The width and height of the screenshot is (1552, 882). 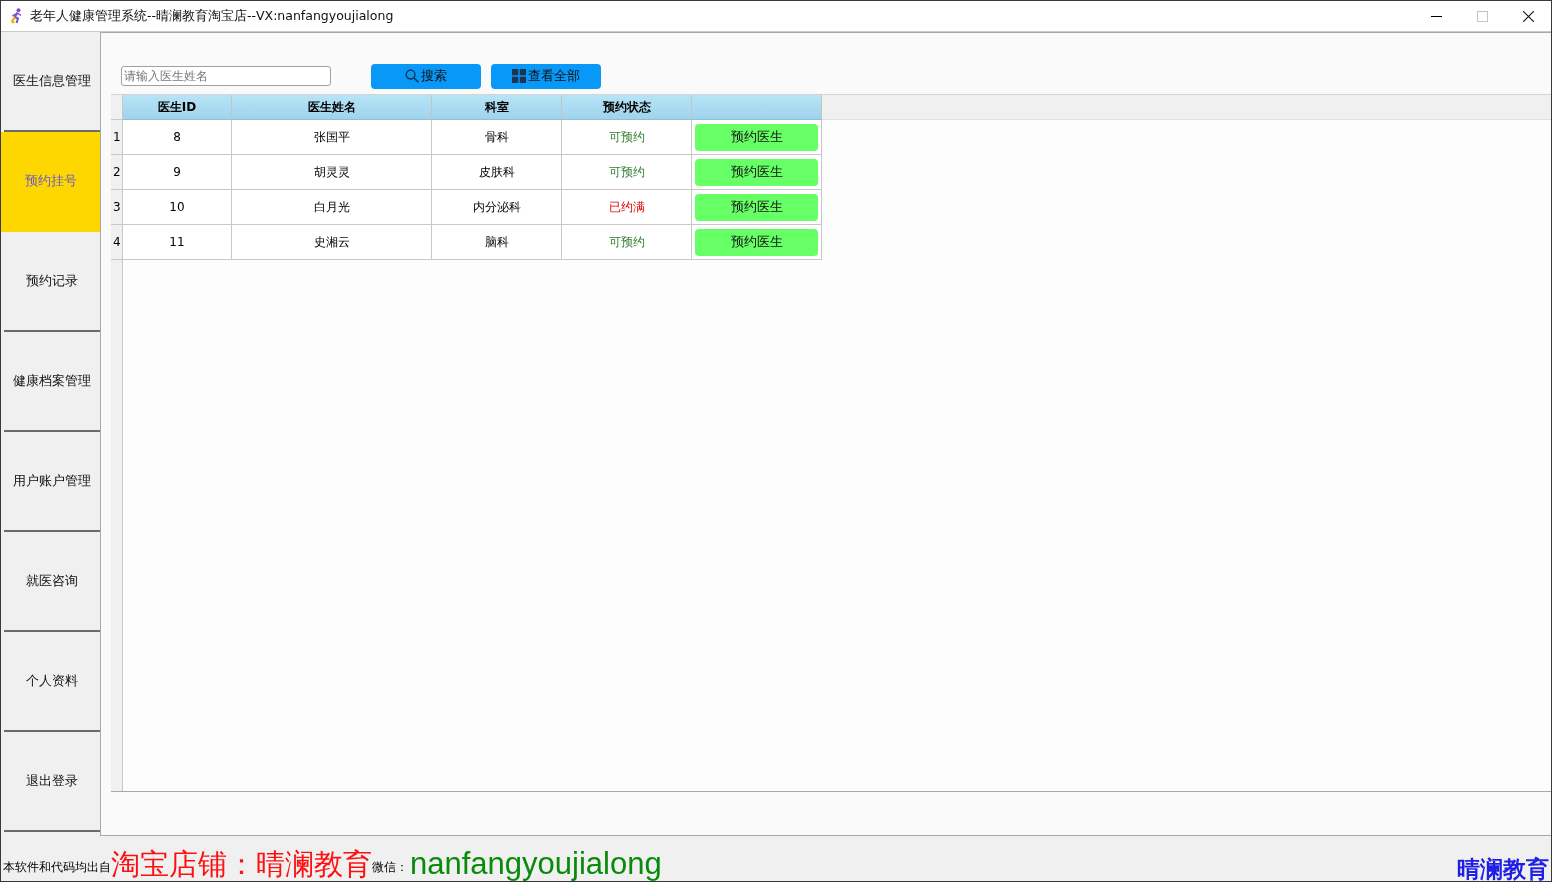 I want to click on window-title: 老年人健康管理系统--晴澜教育淘宝店--VX:nanfangyoujialong, so click(x=212, y=16).